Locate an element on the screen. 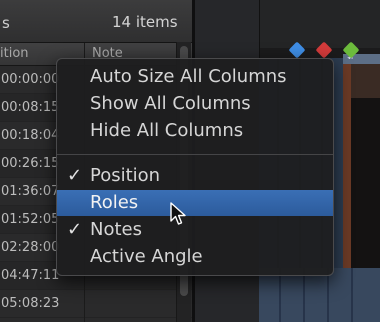 This screenshot has height=322, width=380. clip-image-figure is located at coordinates (365, 183).